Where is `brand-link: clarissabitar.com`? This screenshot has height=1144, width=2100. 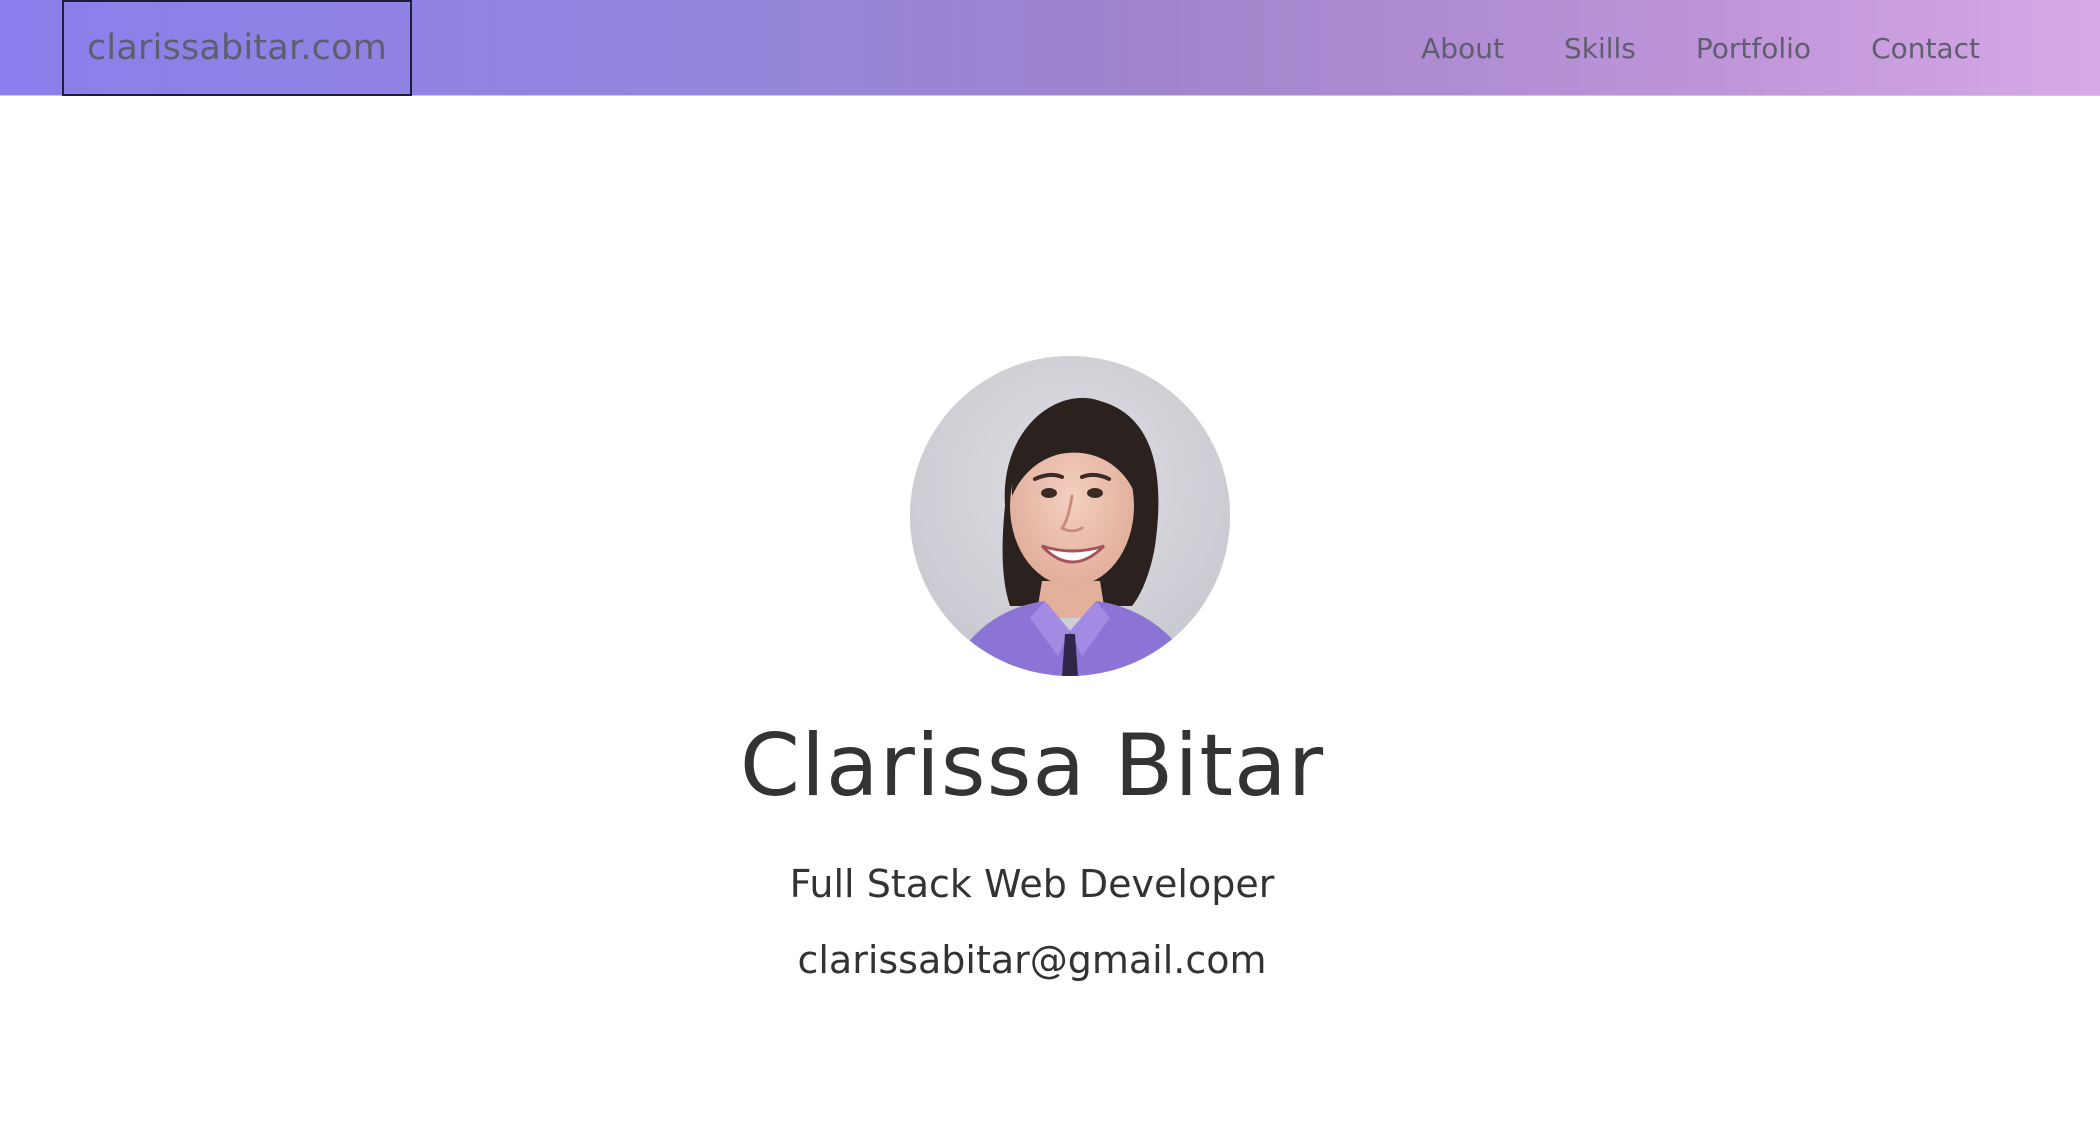
brand-link: clarissabitar.com is located at coordinates (237, 48).